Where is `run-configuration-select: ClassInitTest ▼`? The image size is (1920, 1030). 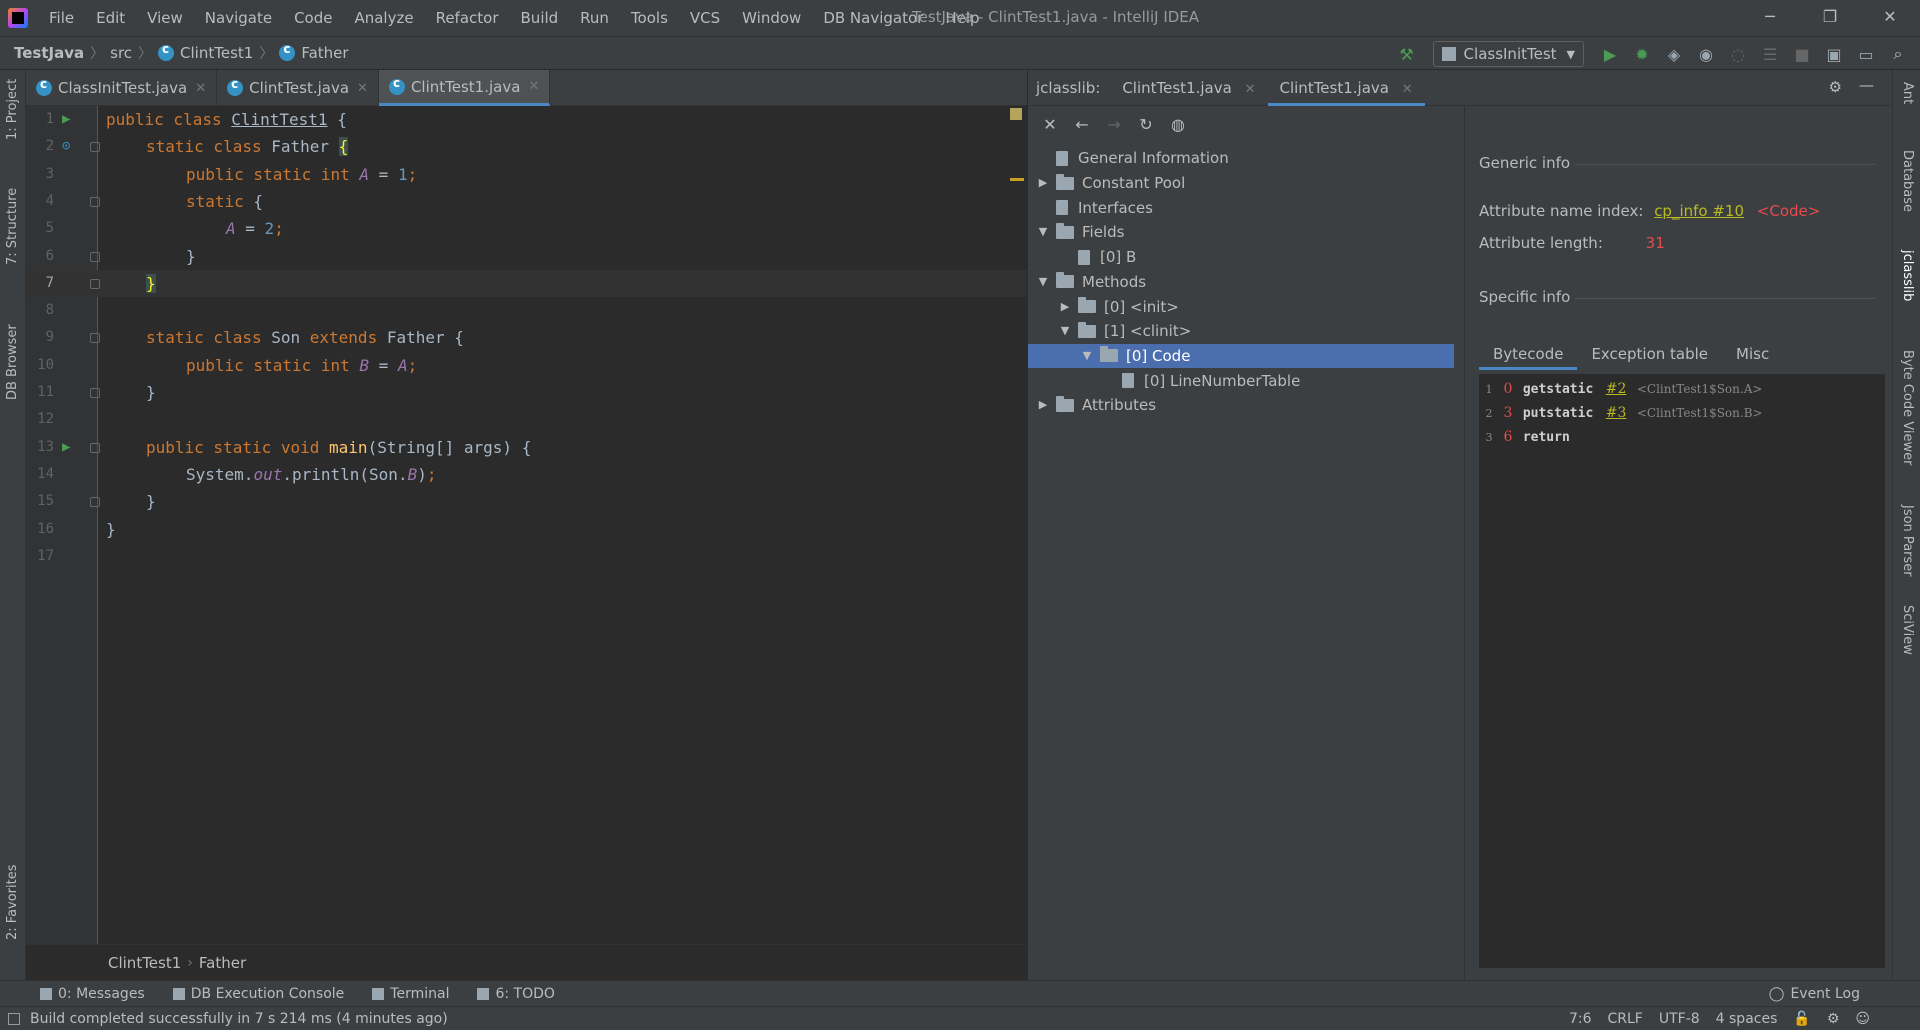 run-configuration-select: ClassInitTest ▼ is located at coordinates (1508, 54).